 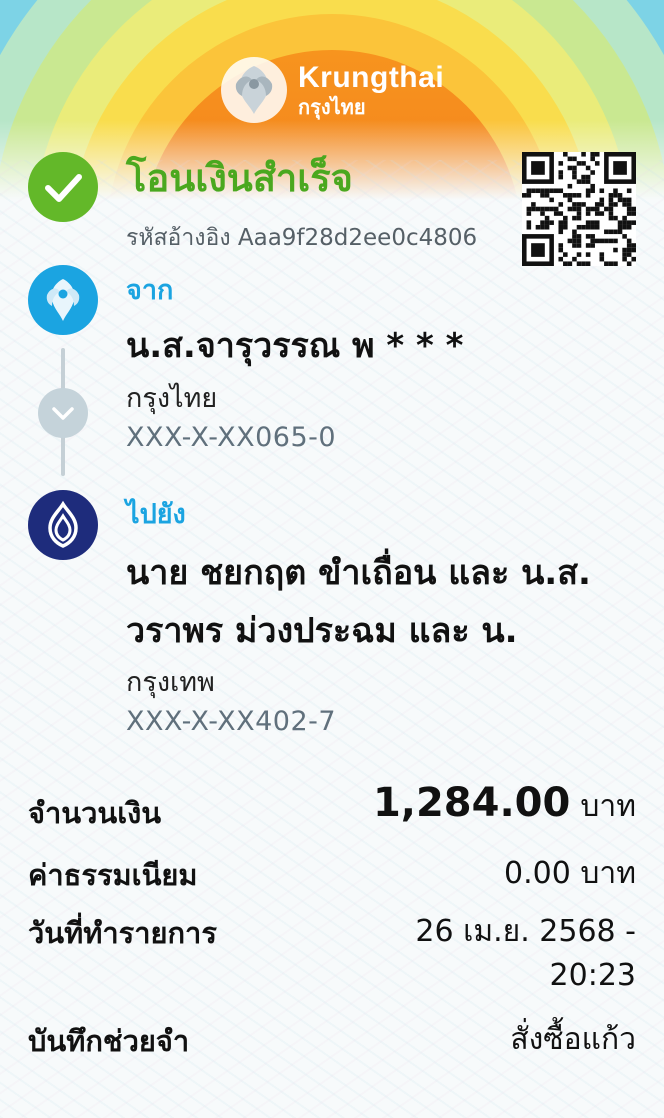 I want to click on krungthai-logo-icon, so click(x=63, y=300).